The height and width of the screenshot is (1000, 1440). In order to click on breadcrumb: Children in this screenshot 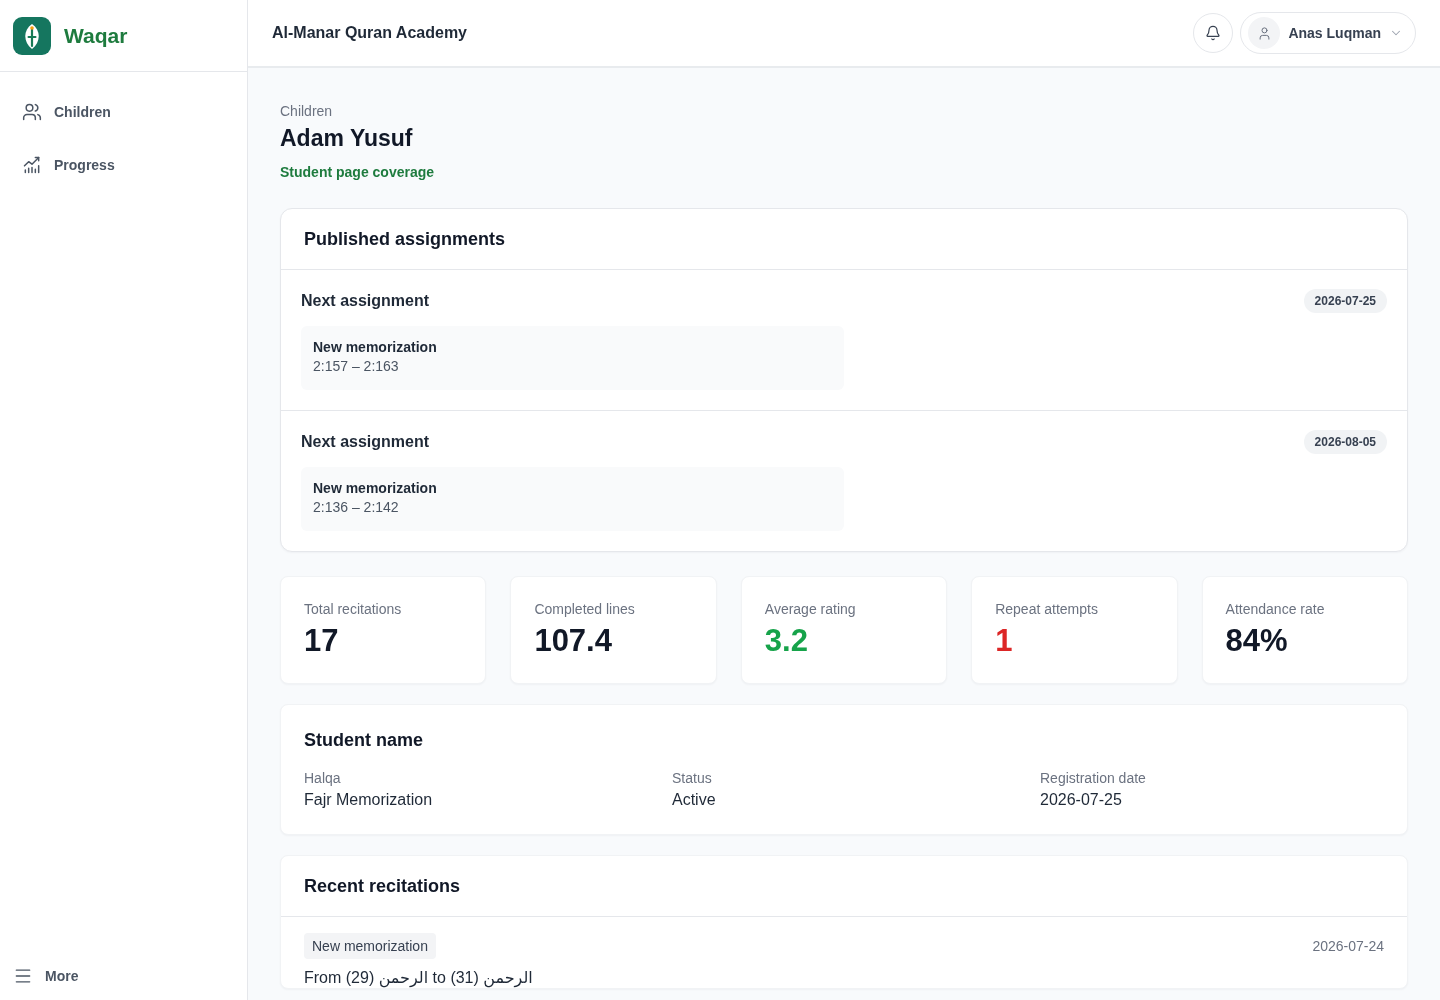, I will do `click(306, 111)`.